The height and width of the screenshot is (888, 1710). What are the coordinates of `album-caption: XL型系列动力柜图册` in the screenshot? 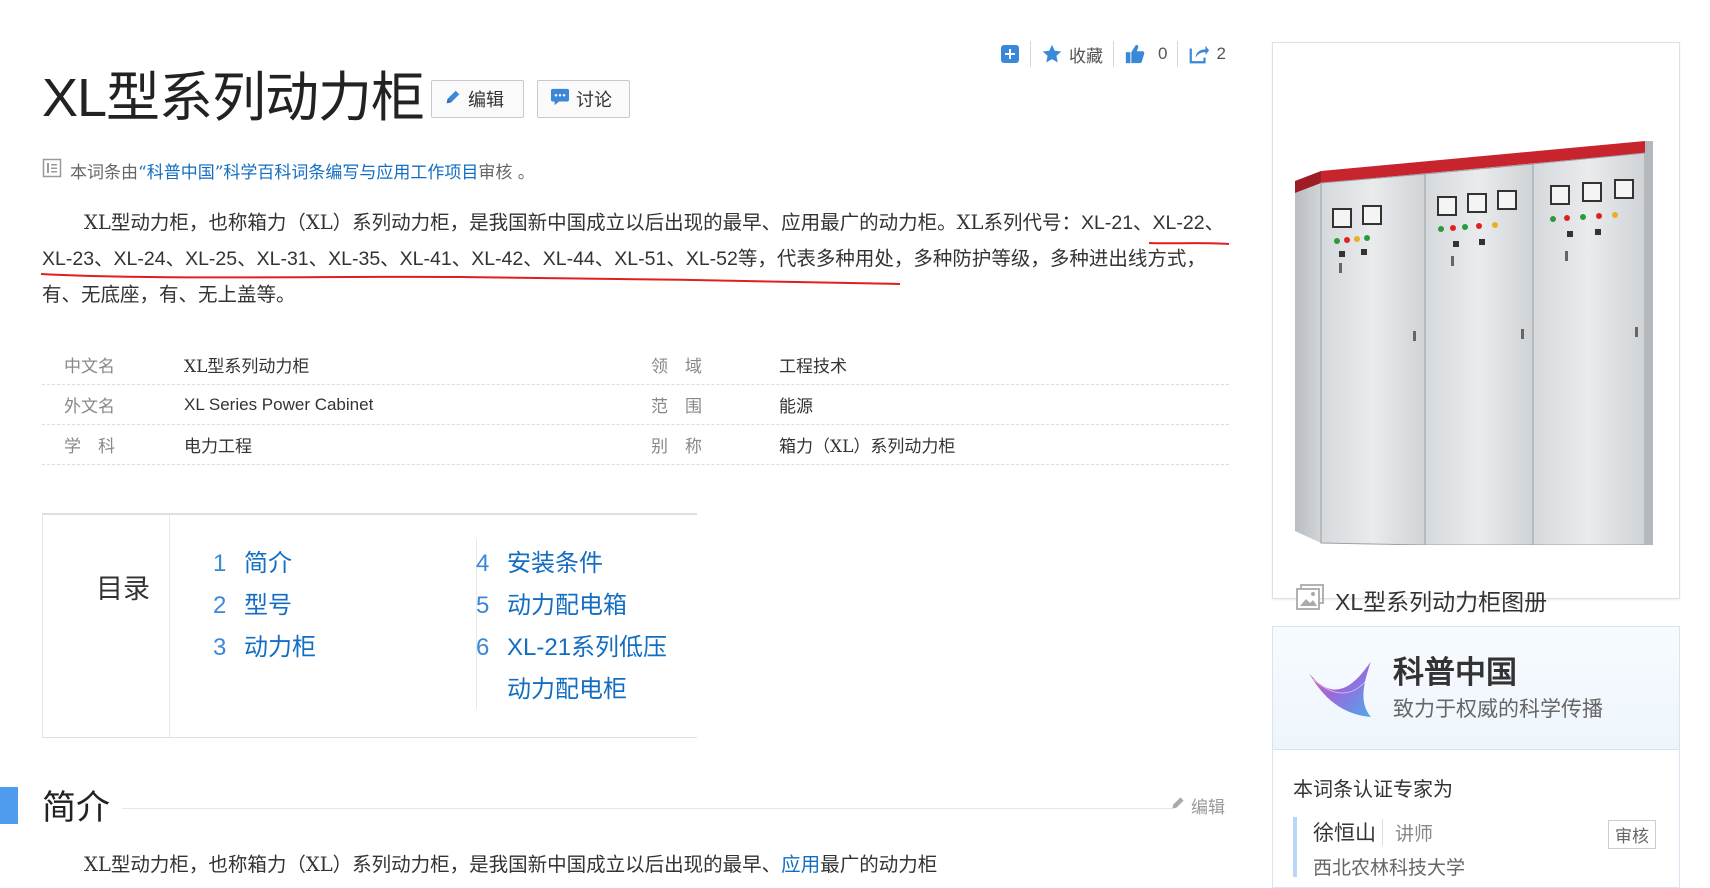 It's located at (1421, 600).